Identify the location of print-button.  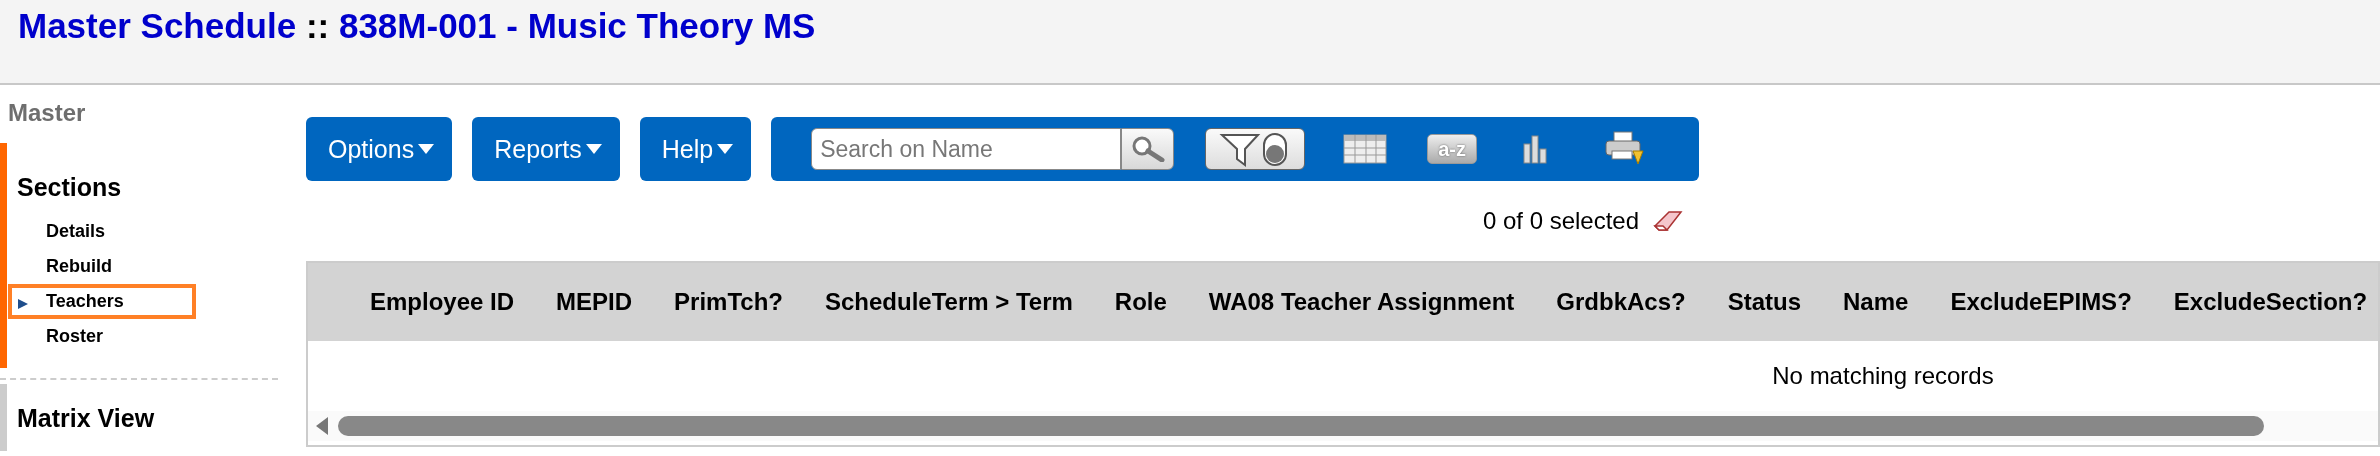
(1625, 149).